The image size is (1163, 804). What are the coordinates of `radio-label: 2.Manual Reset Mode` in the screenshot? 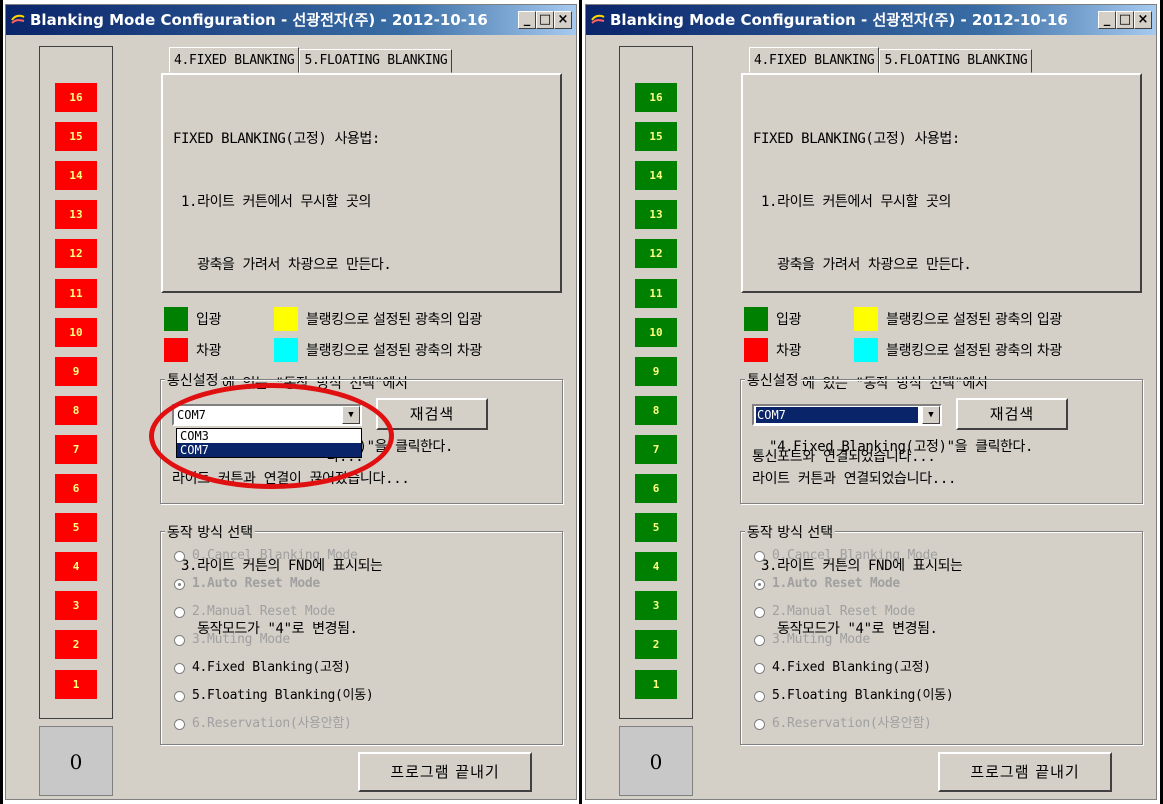 It's located at (844, 611).